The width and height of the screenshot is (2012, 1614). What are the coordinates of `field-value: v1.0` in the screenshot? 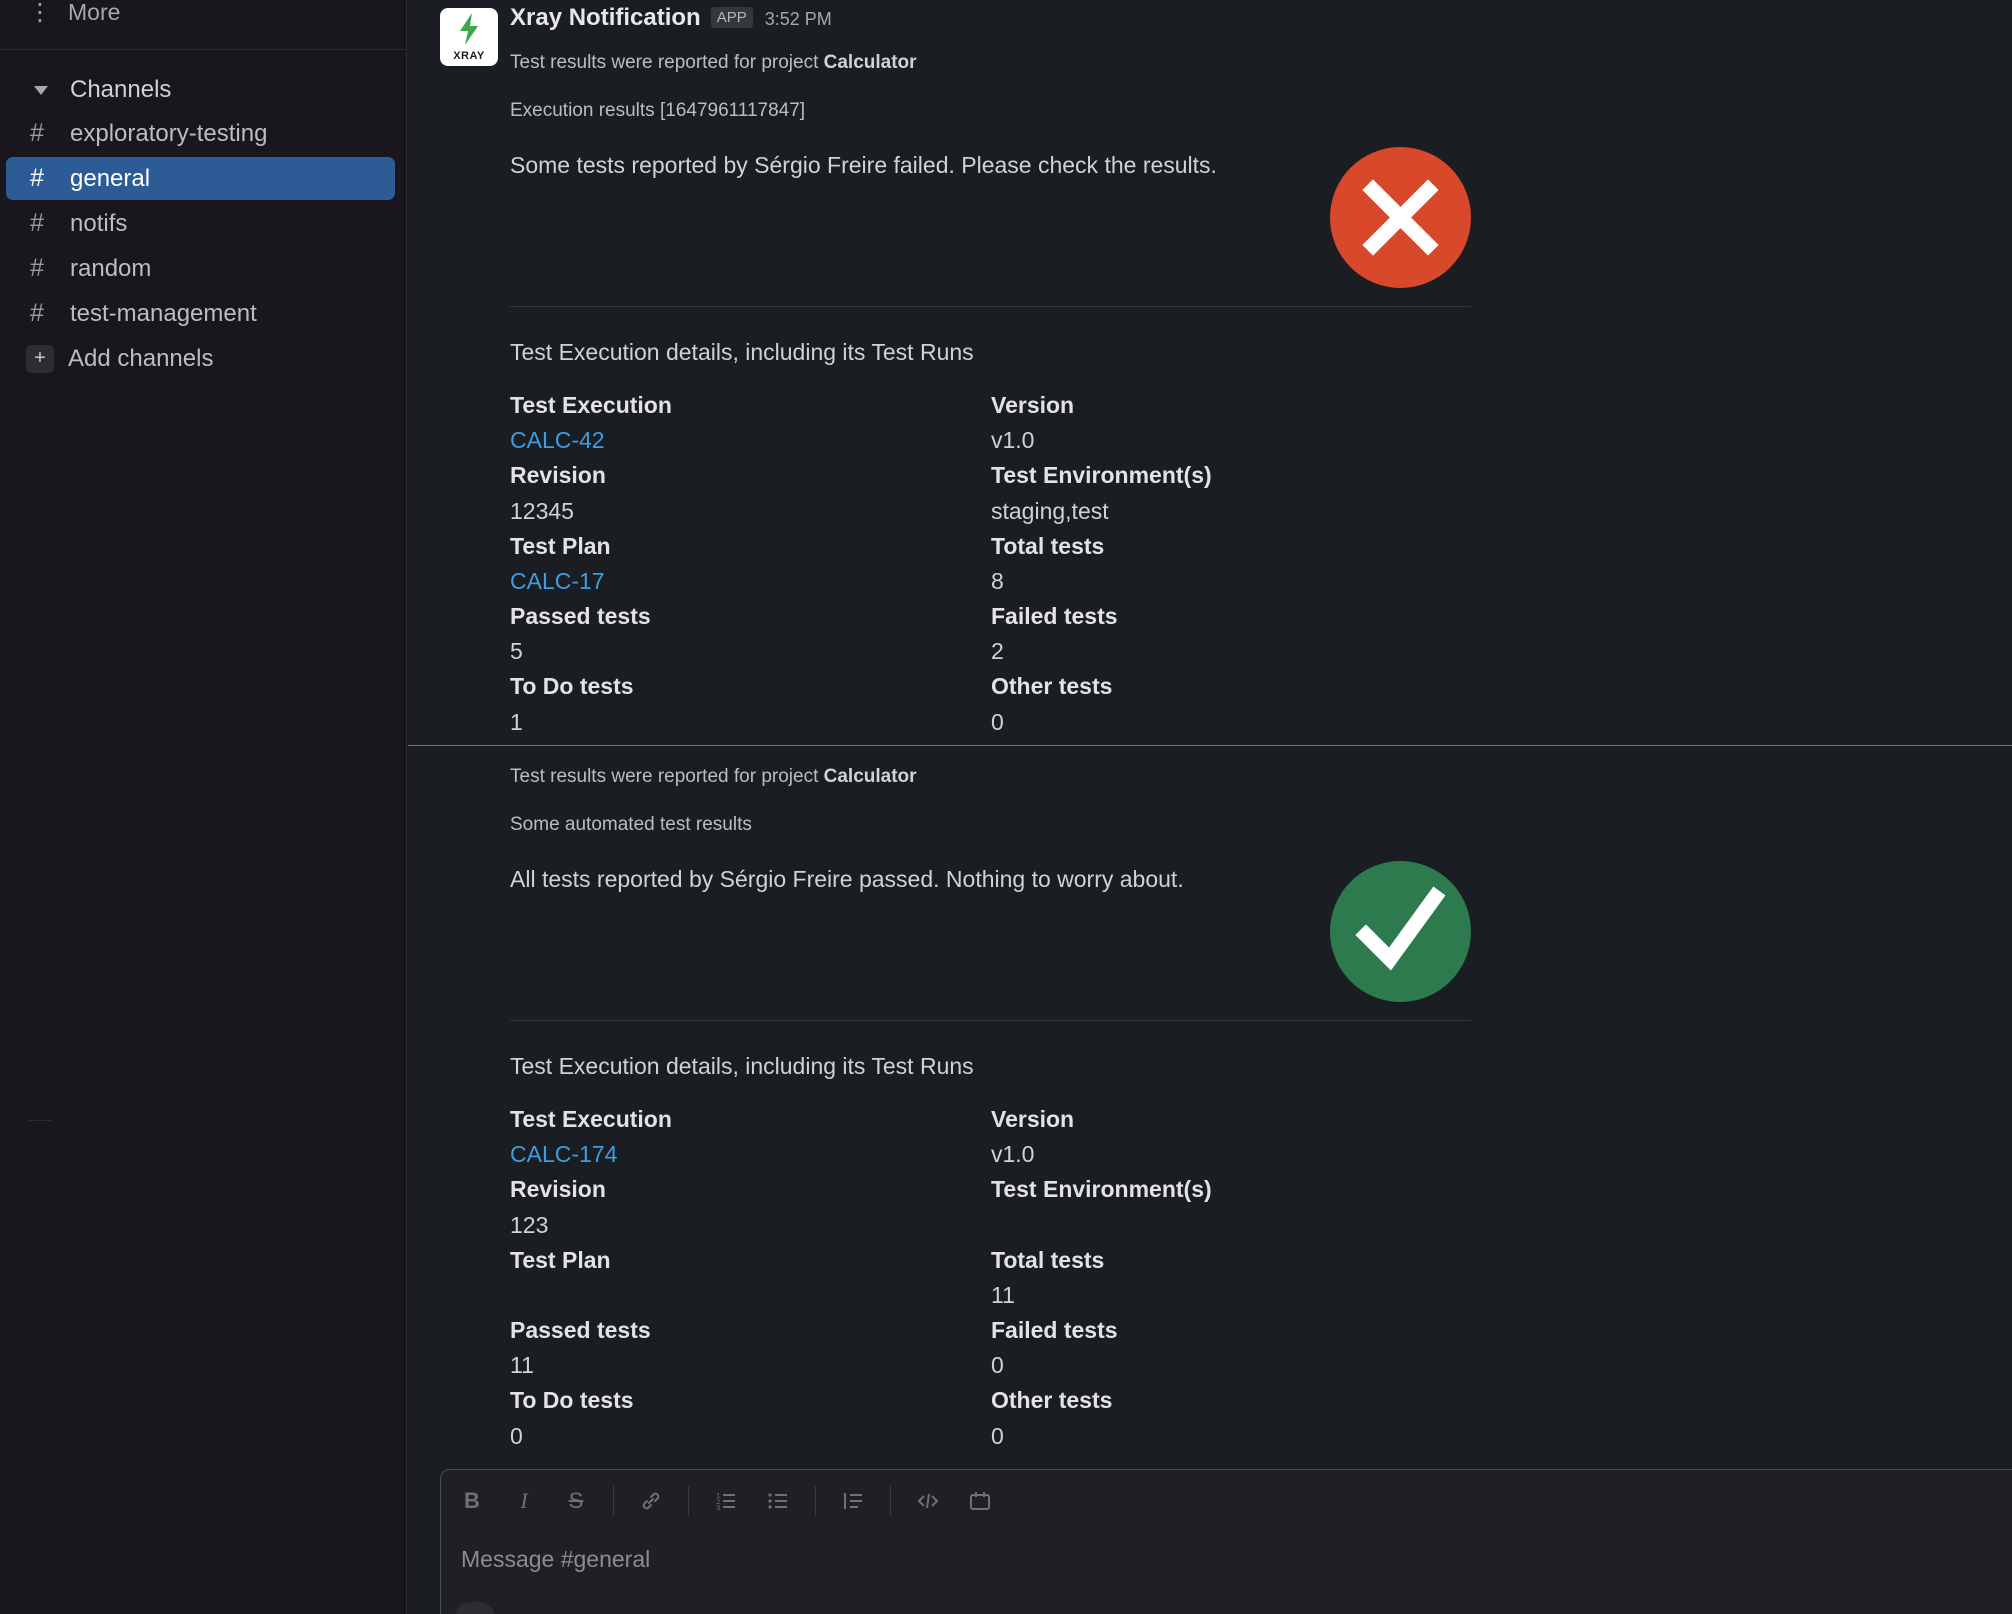 It's located at (1013, 1154).